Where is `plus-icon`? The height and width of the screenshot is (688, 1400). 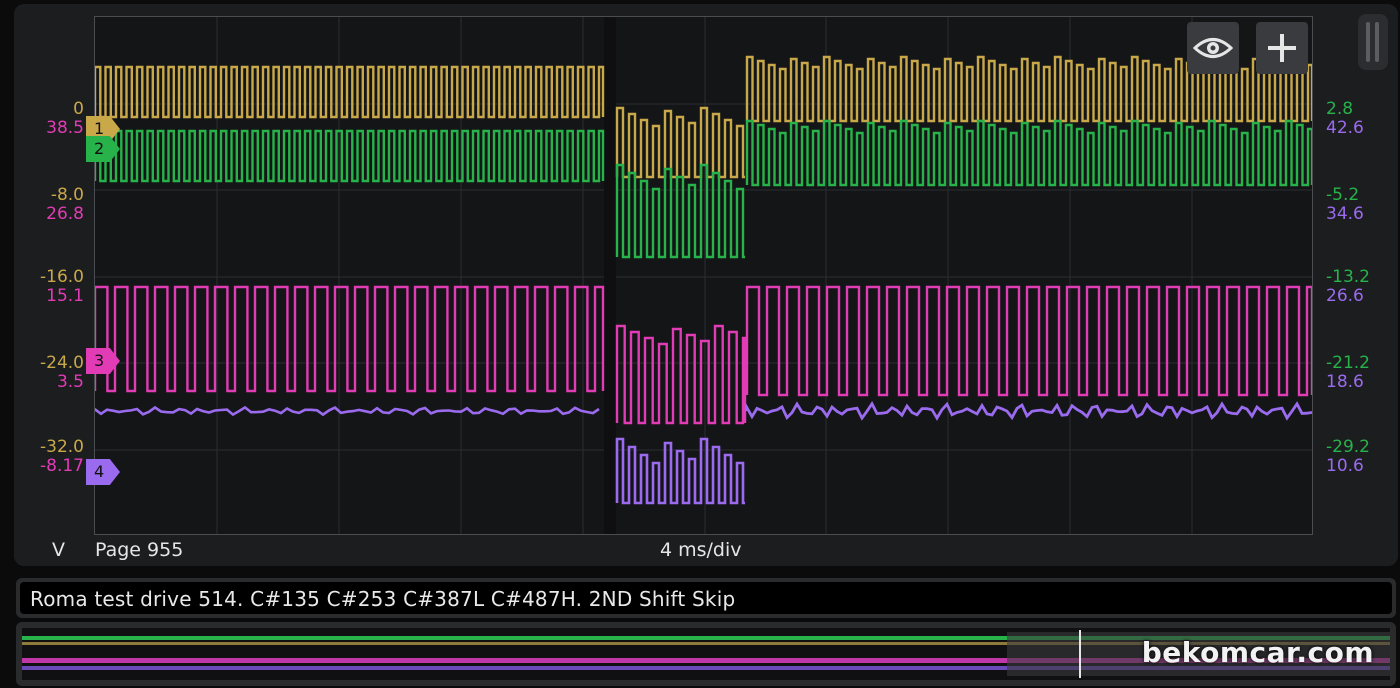 plus-icon is located at coordinates (1282, 48).